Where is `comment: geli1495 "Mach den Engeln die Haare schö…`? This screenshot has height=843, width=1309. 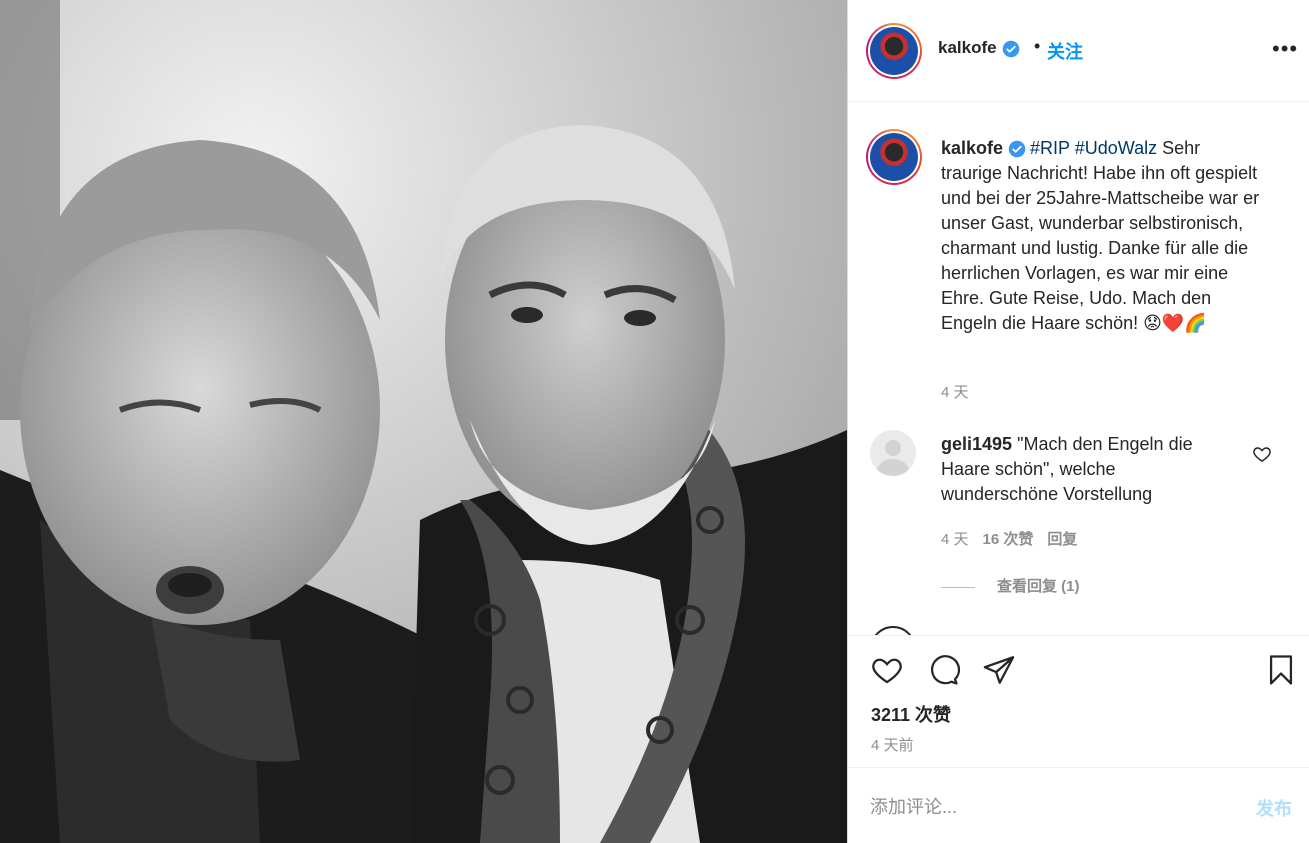 comment: geli1495 "Mach den Engeln die Haare schö… is located at coordinates (1086, 469).